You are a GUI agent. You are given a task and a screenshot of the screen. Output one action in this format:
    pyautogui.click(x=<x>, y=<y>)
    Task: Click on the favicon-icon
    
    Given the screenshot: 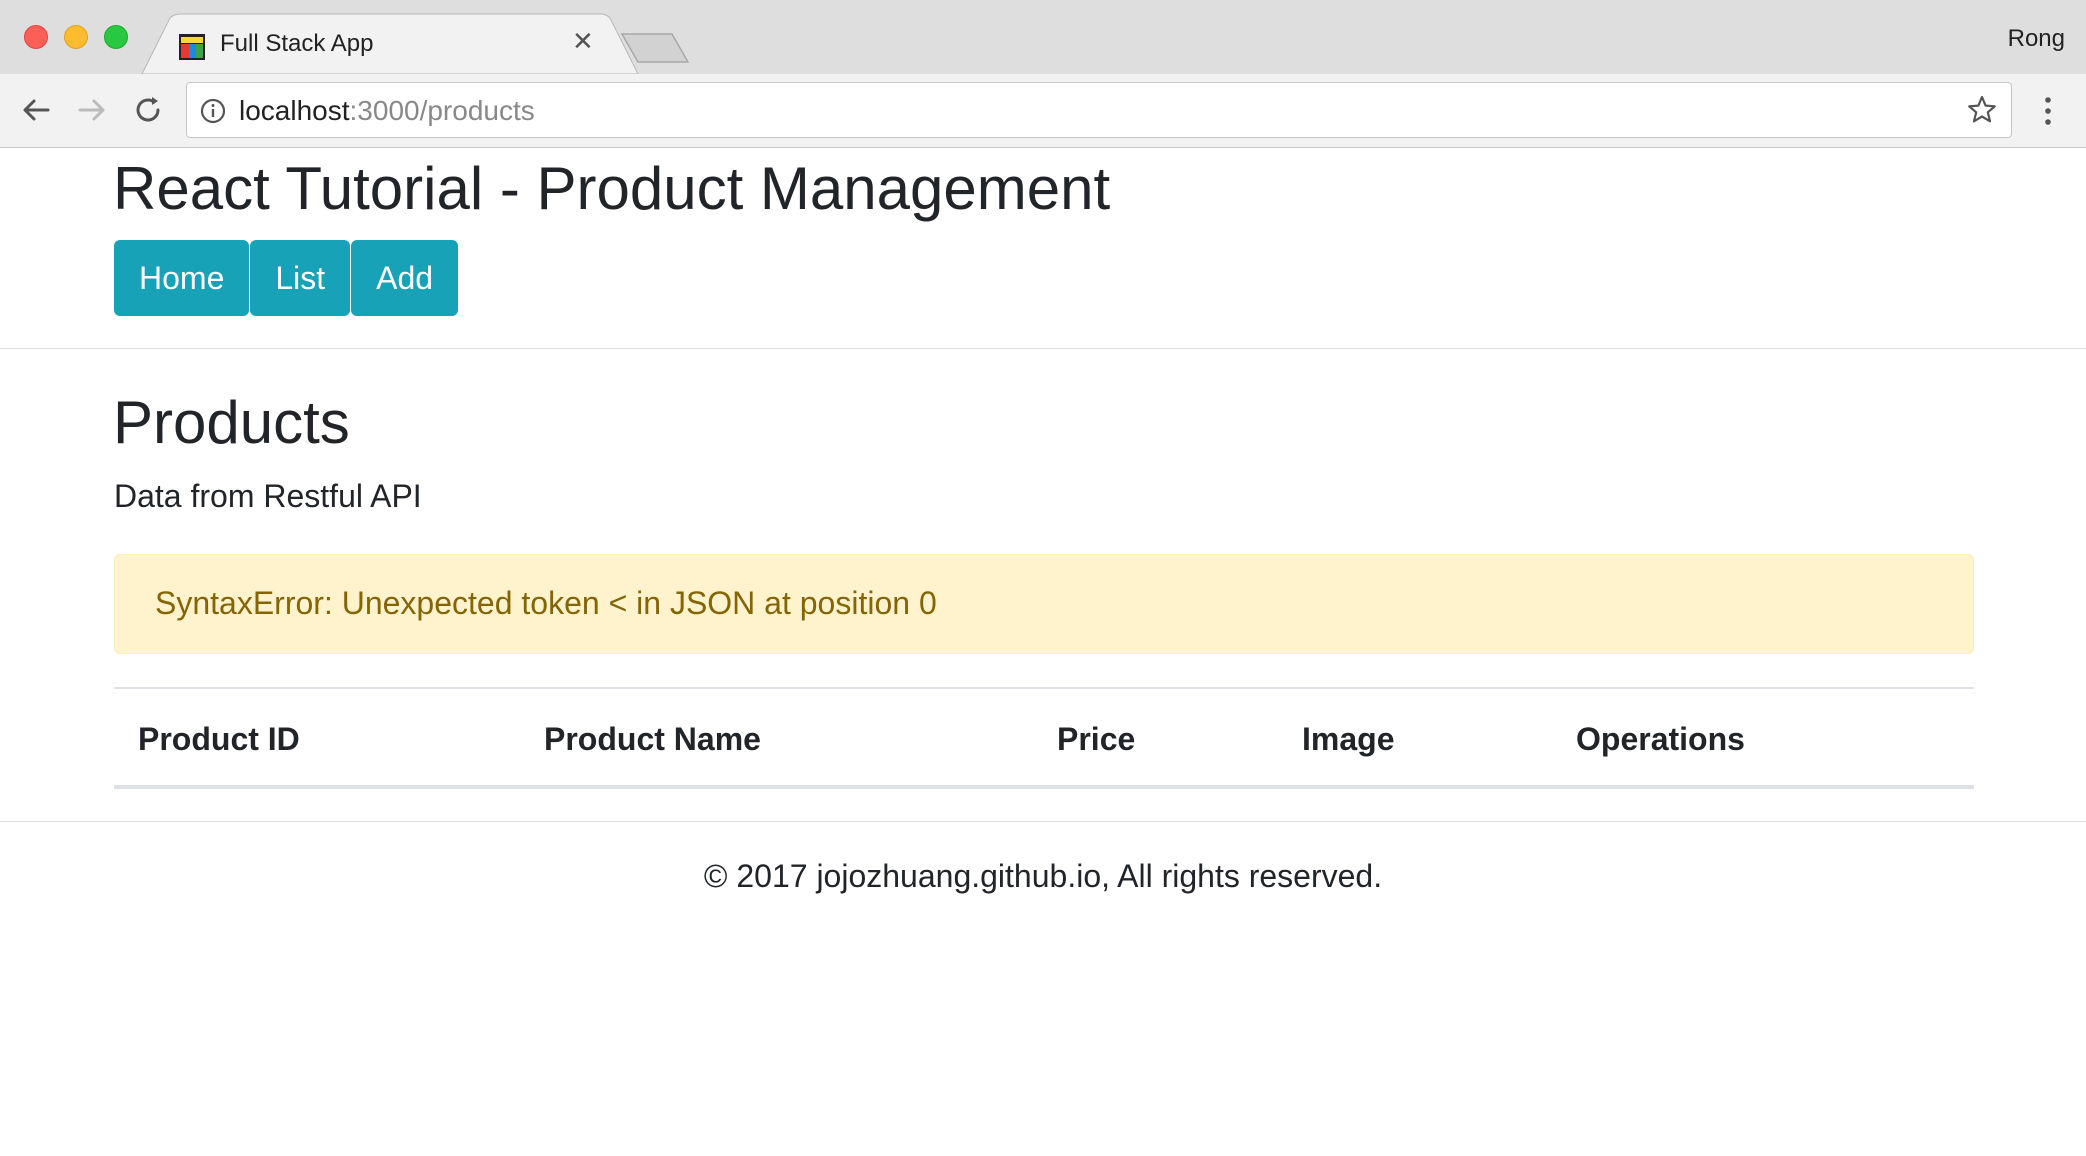 What is the action you would take?
    pyautogui.click(x=192, y=47)
    